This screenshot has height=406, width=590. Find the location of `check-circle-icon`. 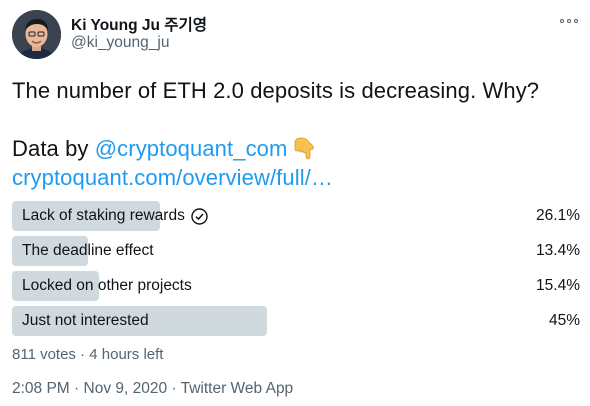

check-circle-icon is located at coordinates (199, 216).